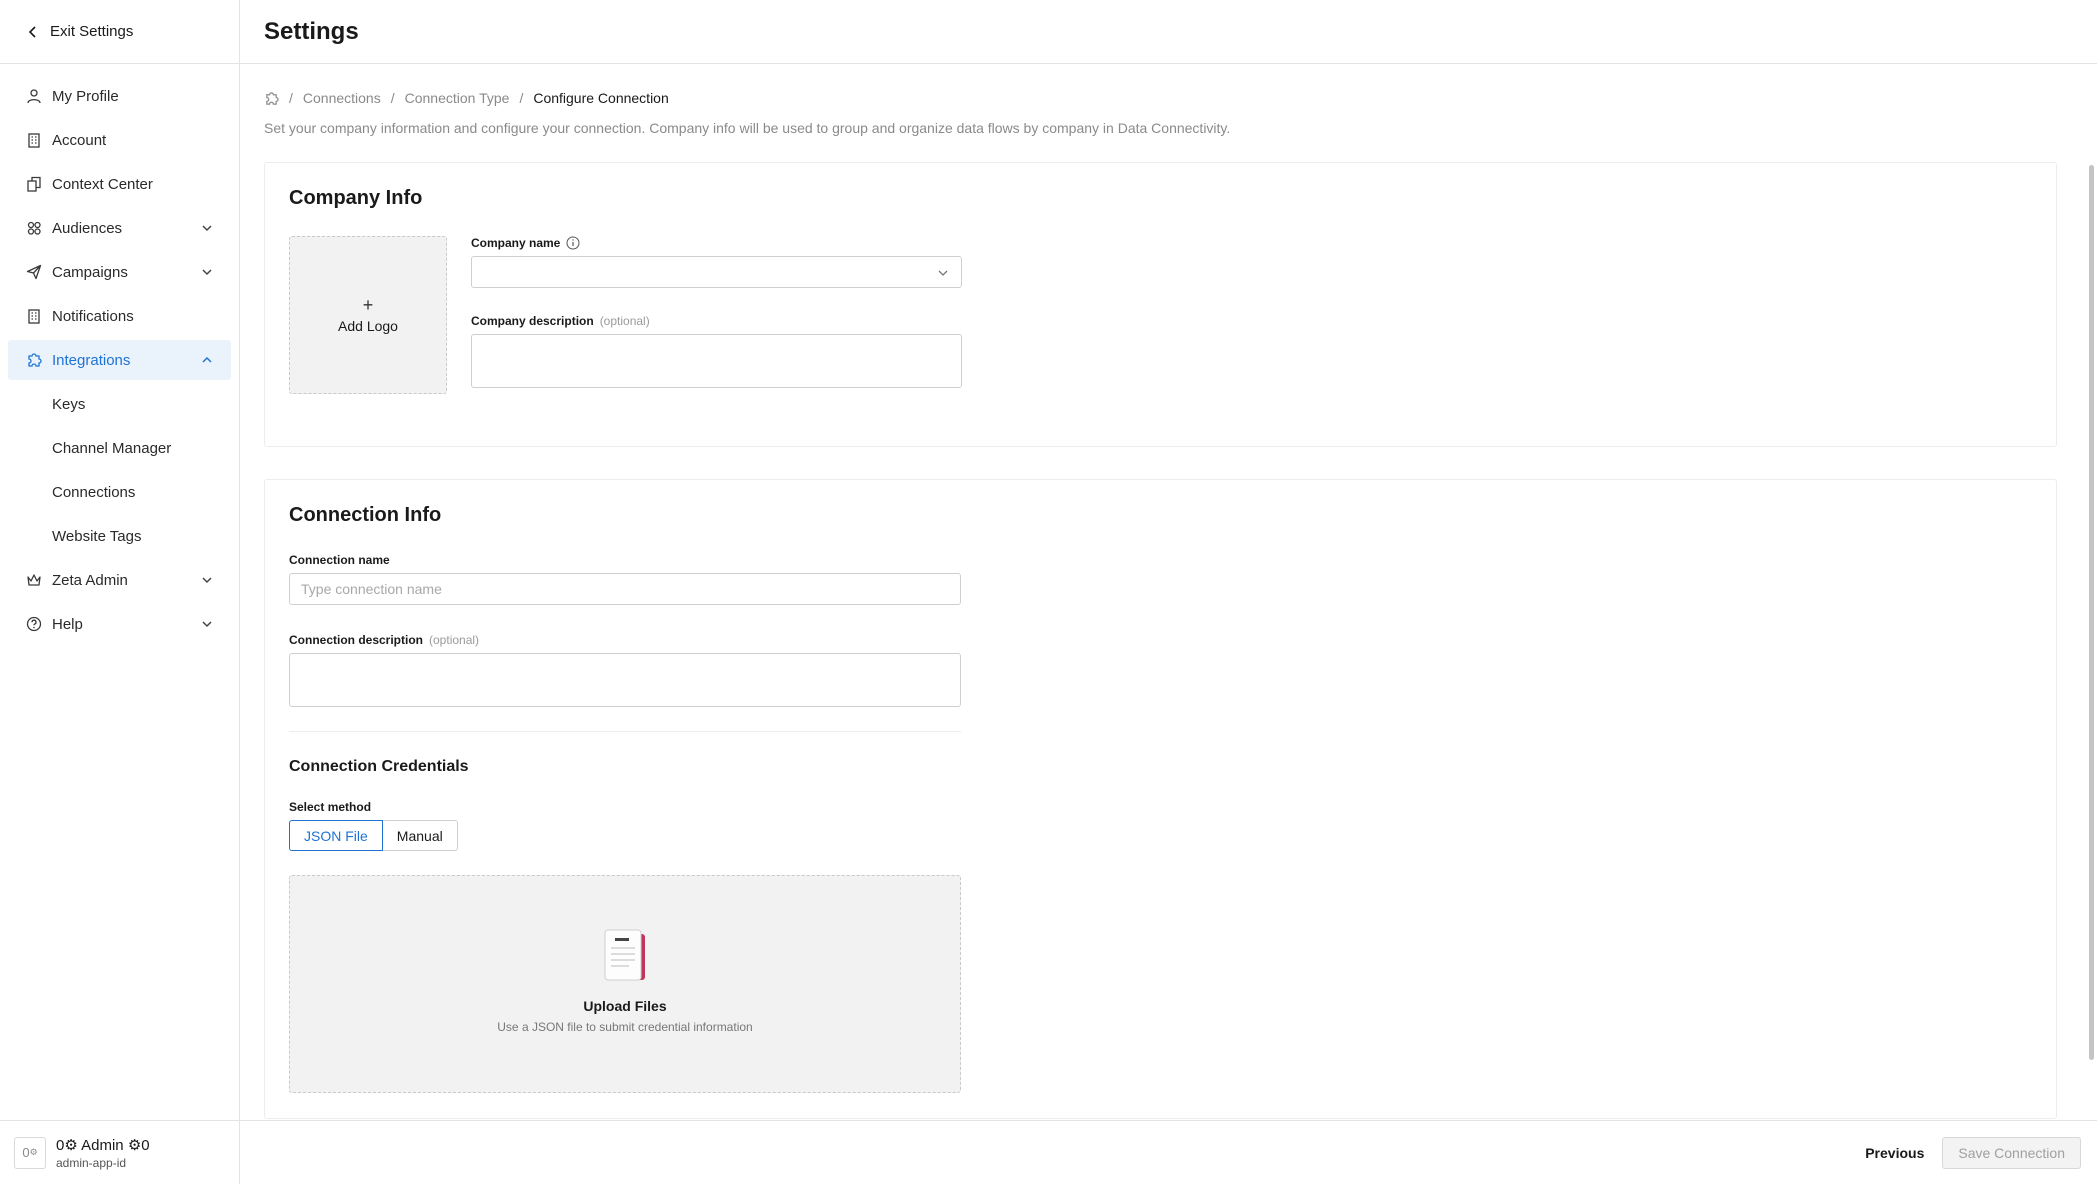  I want to click on audience-icon, so click(34, 228).